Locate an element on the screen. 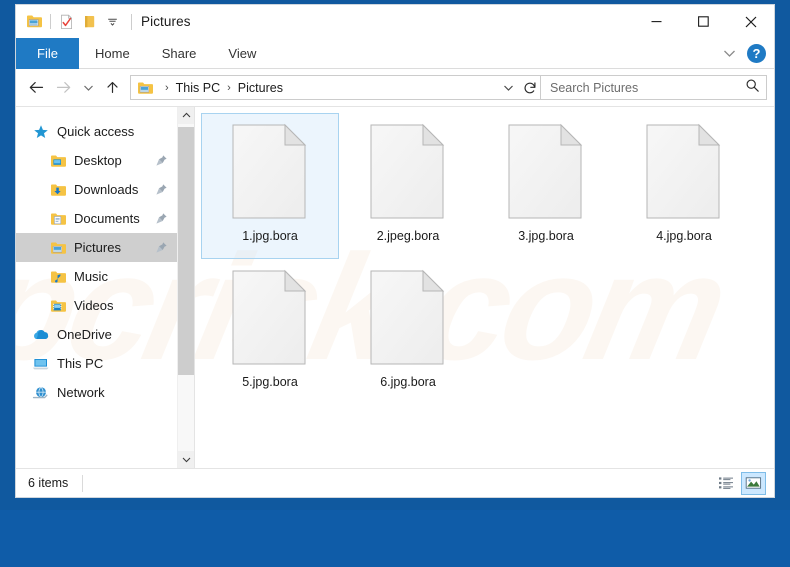  sidebar-label: Pictures is located at coordinates (97, 247).